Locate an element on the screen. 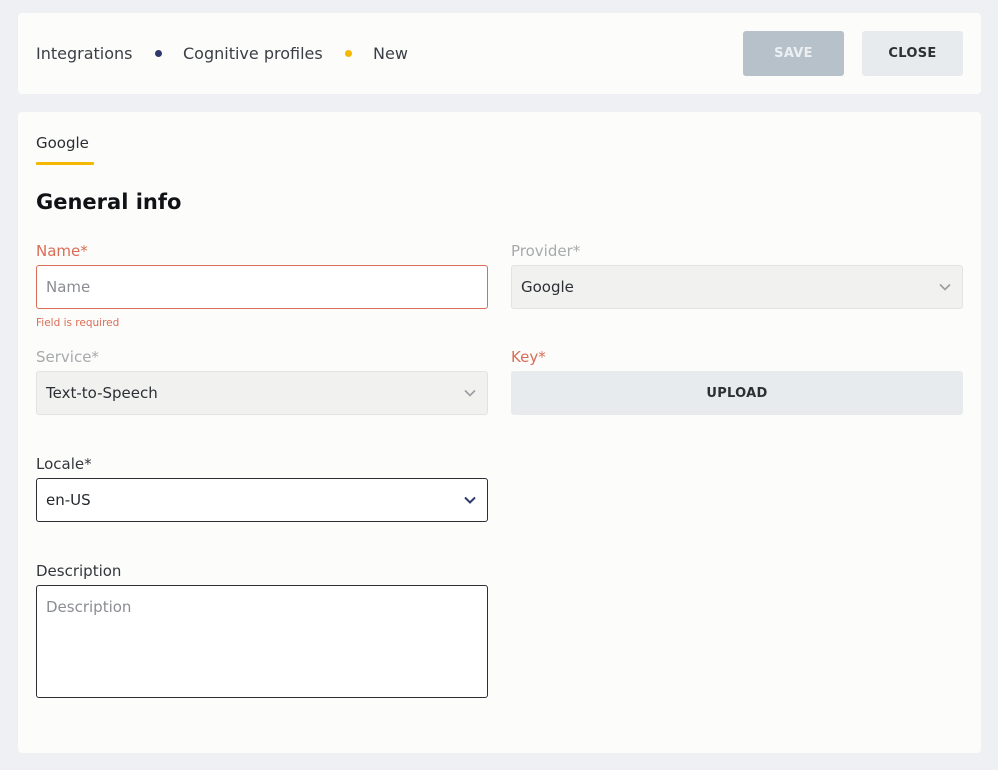  breadcrumb-new: New is located at coordinates (390, 53).